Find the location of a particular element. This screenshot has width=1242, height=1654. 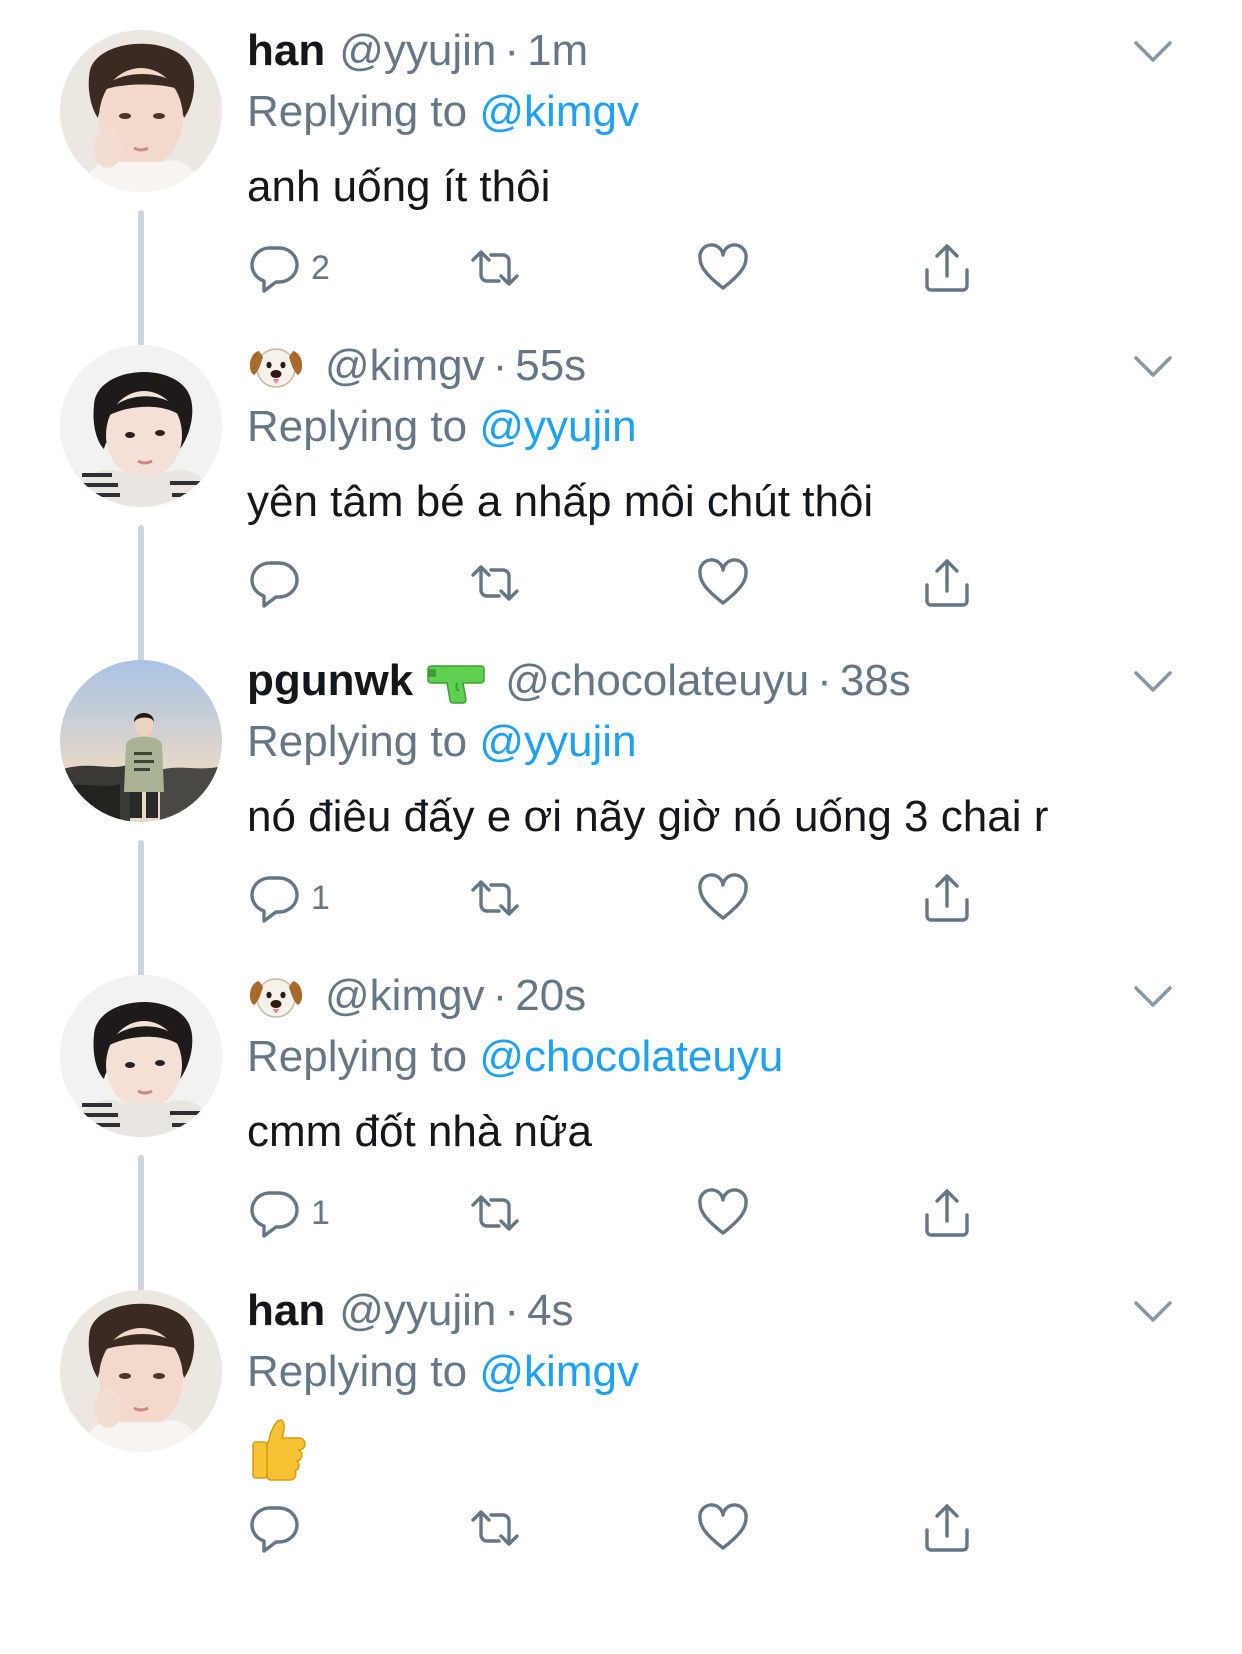

tweet-header: @kimgv · 20s is located at coordinates (416, 996).